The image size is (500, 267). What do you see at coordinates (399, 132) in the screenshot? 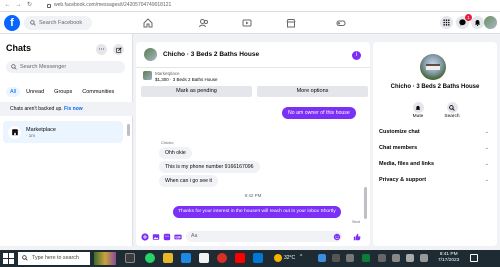
I see `customize-chat-label: Customize chat` at bounding box center [399, 132].